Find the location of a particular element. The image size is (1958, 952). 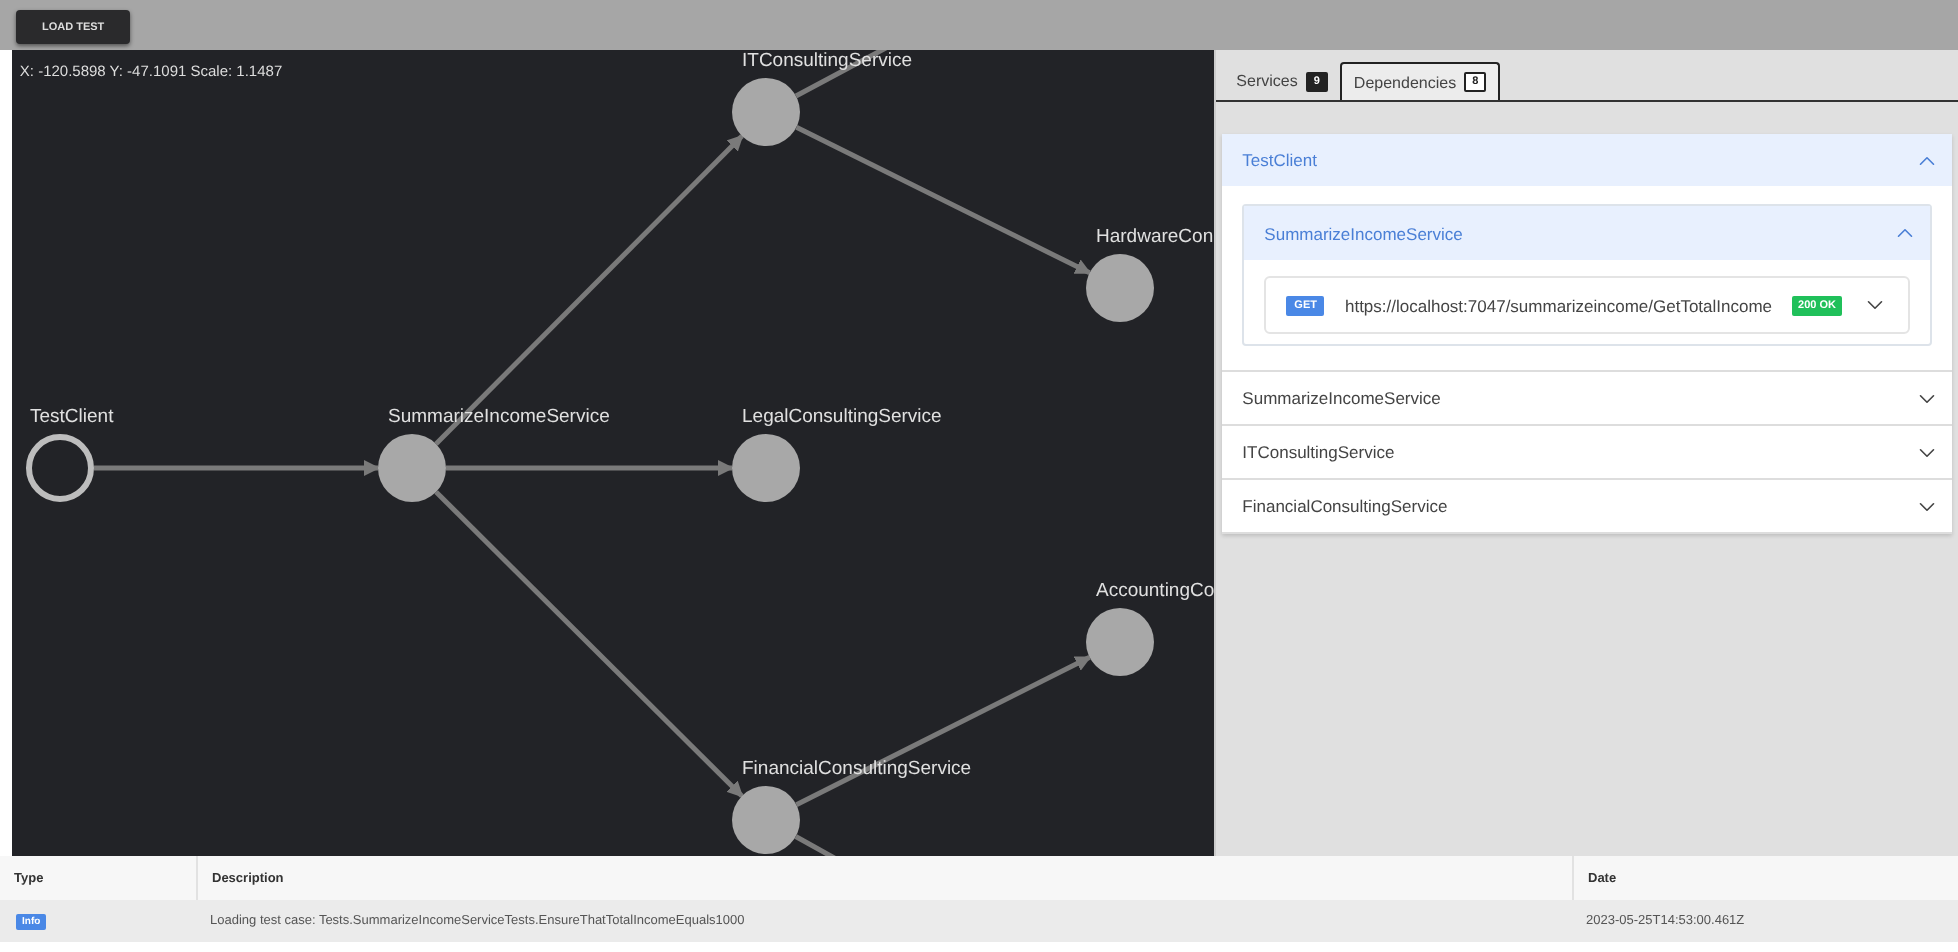

node-label: LegalConsultingService is located at coordinates (841, 417).